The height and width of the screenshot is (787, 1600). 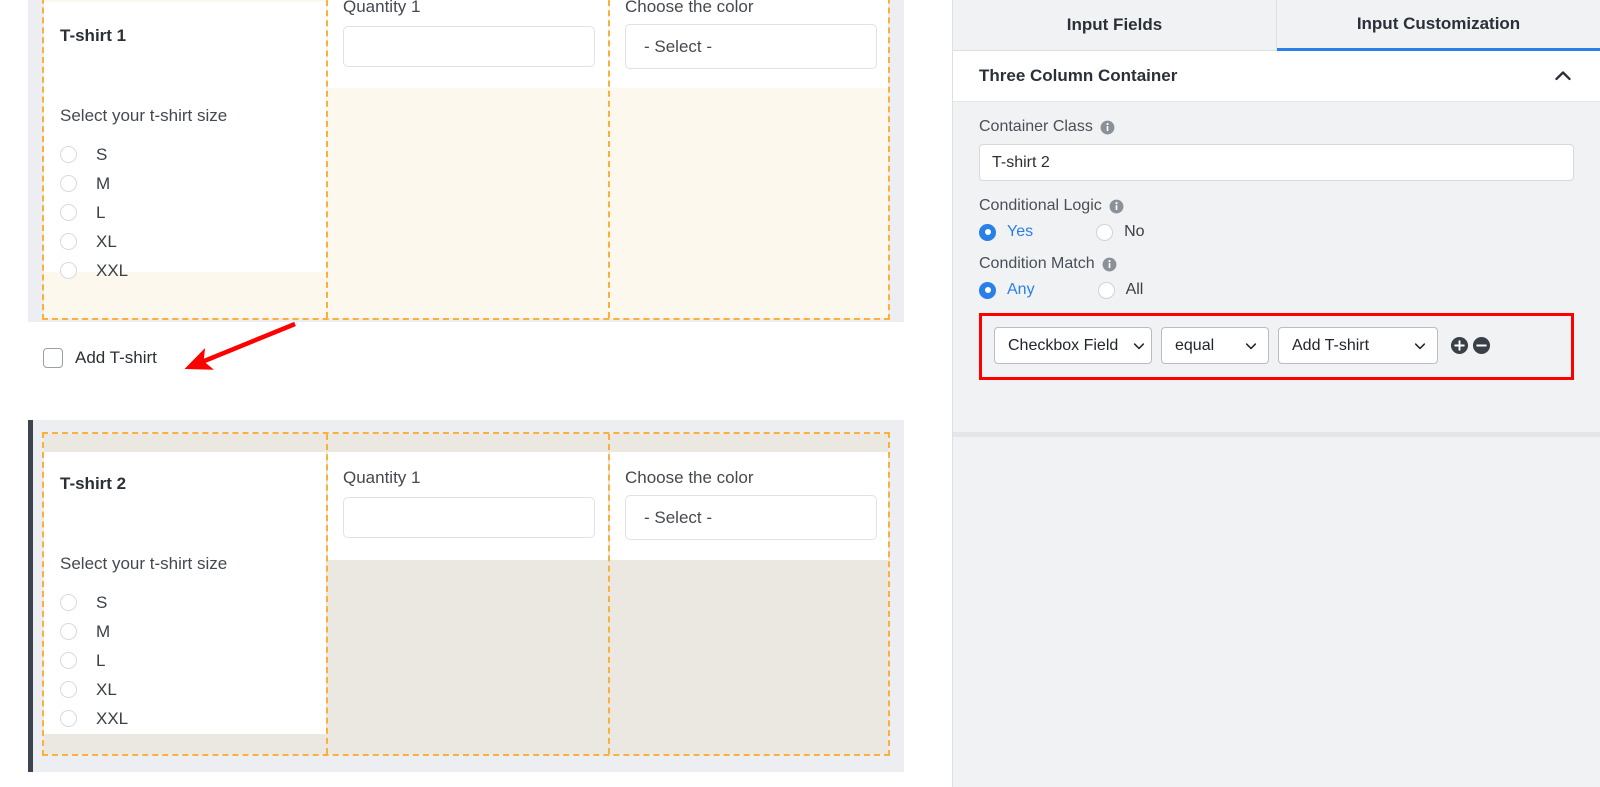 I want to click on option-label: No, so click(x=1134, y=231).